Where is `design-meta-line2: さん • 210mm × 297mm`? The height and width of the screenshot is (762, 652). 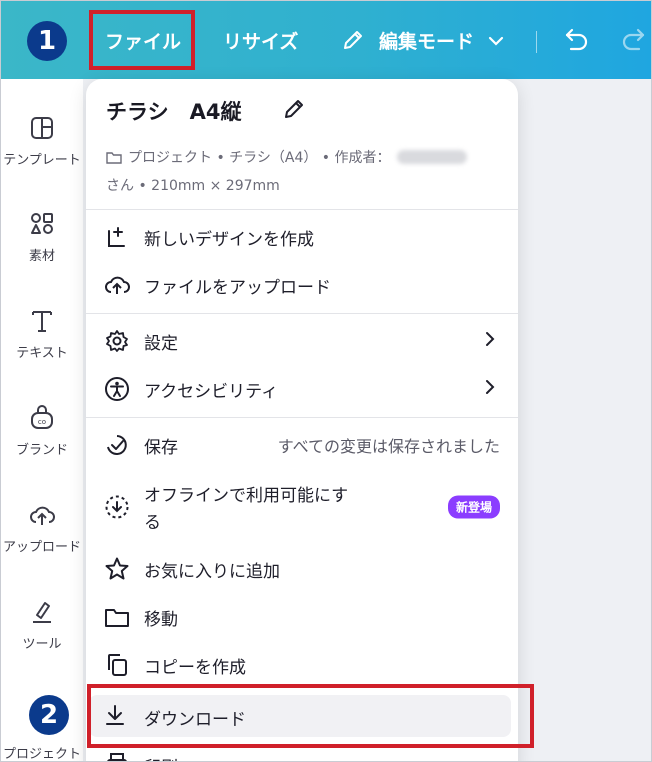
design-meta-line2: さん • 210mm × 297mm is located at coordinates (193, 186).